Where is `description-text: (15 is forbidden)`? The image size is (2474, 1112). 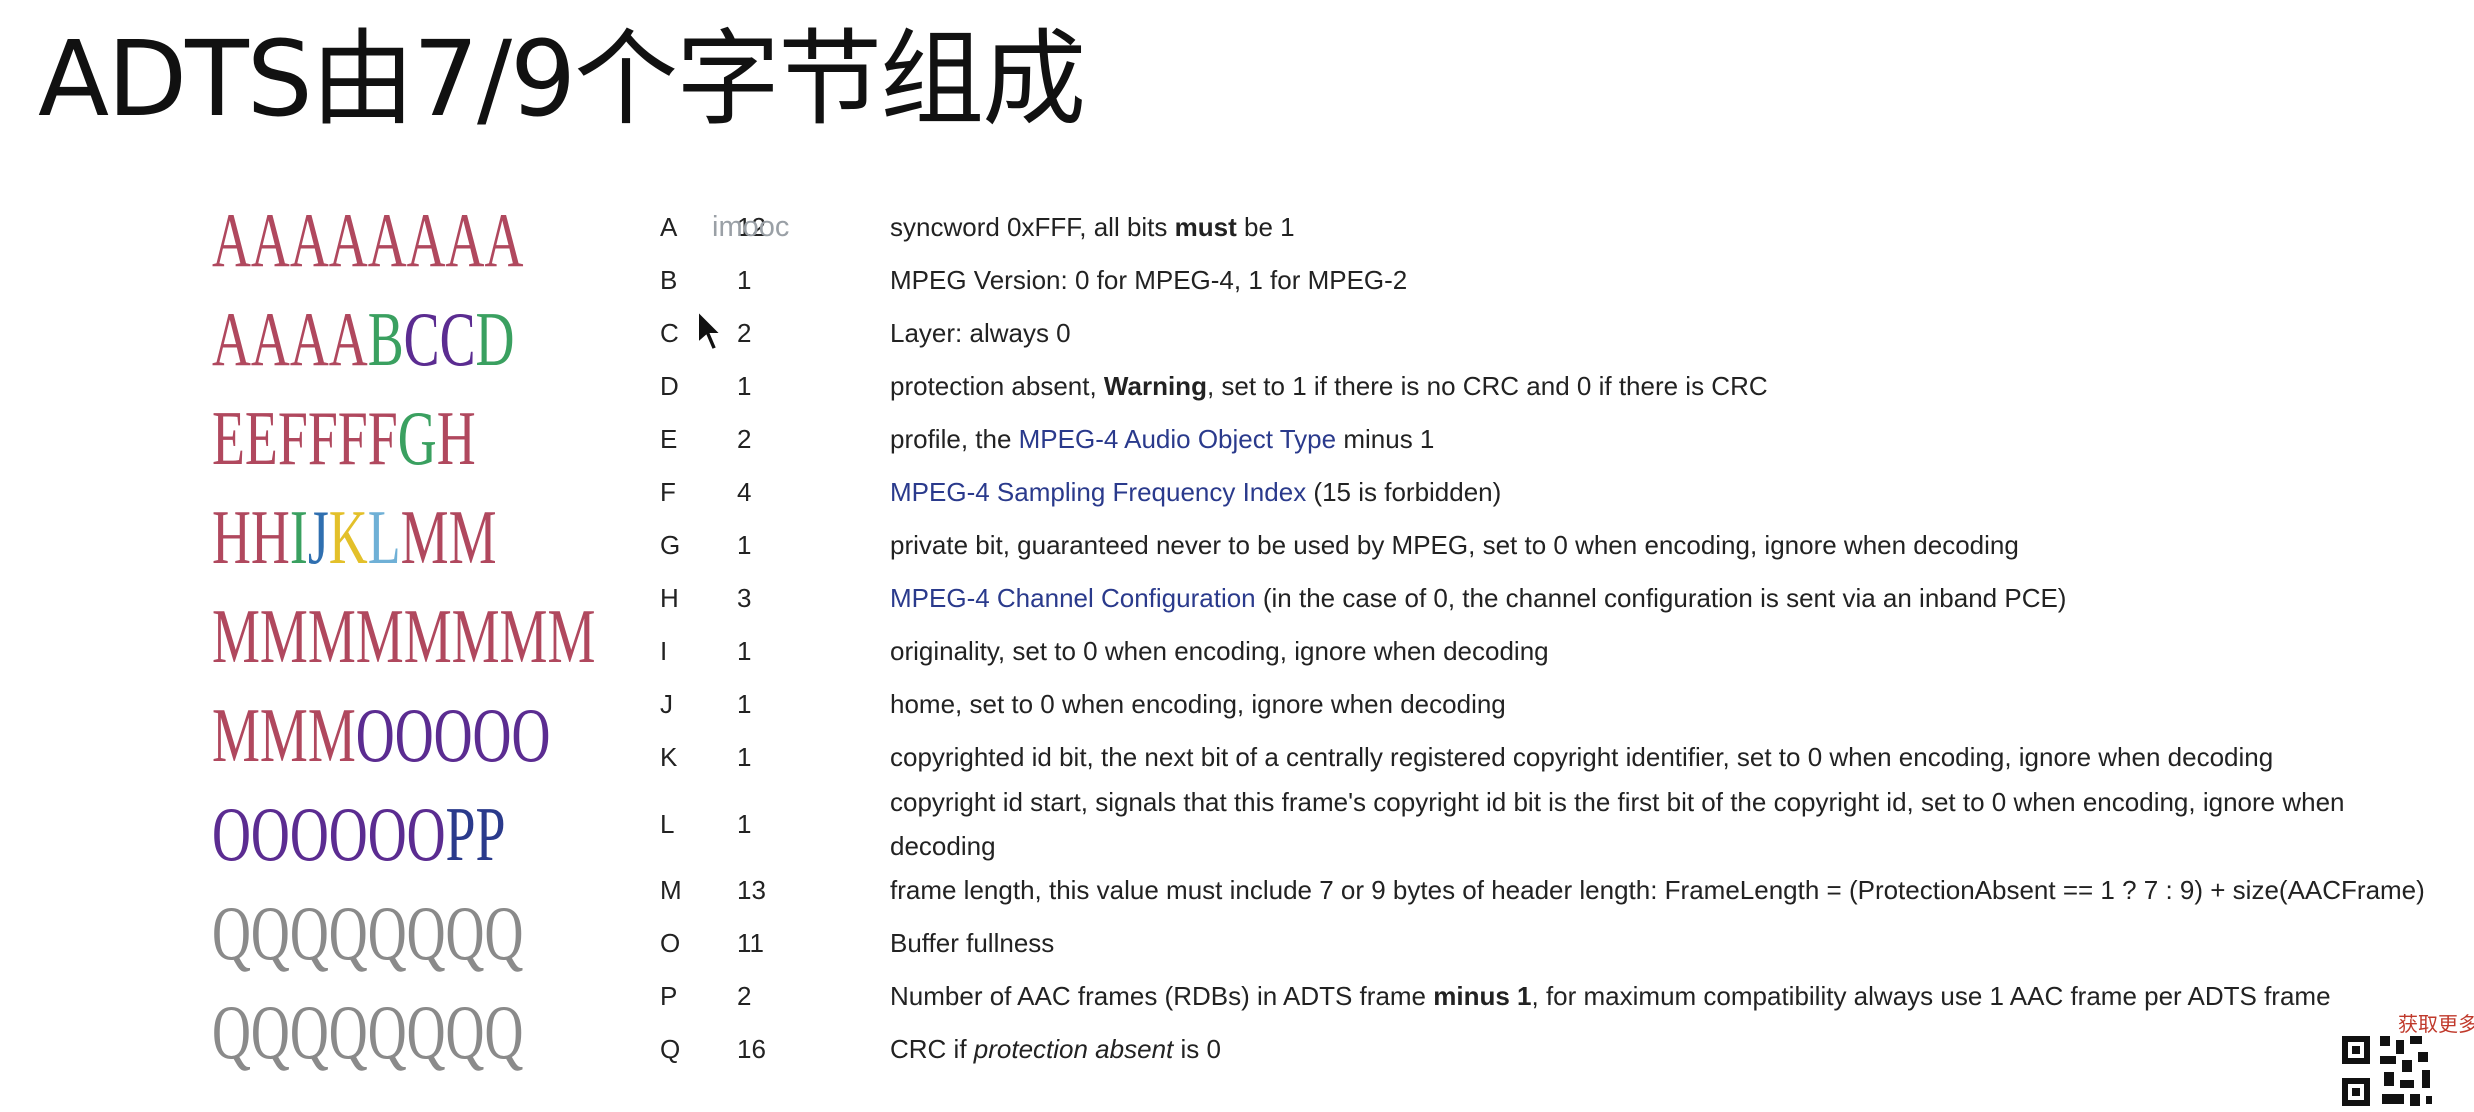 description-text: (15 is forbidden) is located at coordinates (1404, 492).